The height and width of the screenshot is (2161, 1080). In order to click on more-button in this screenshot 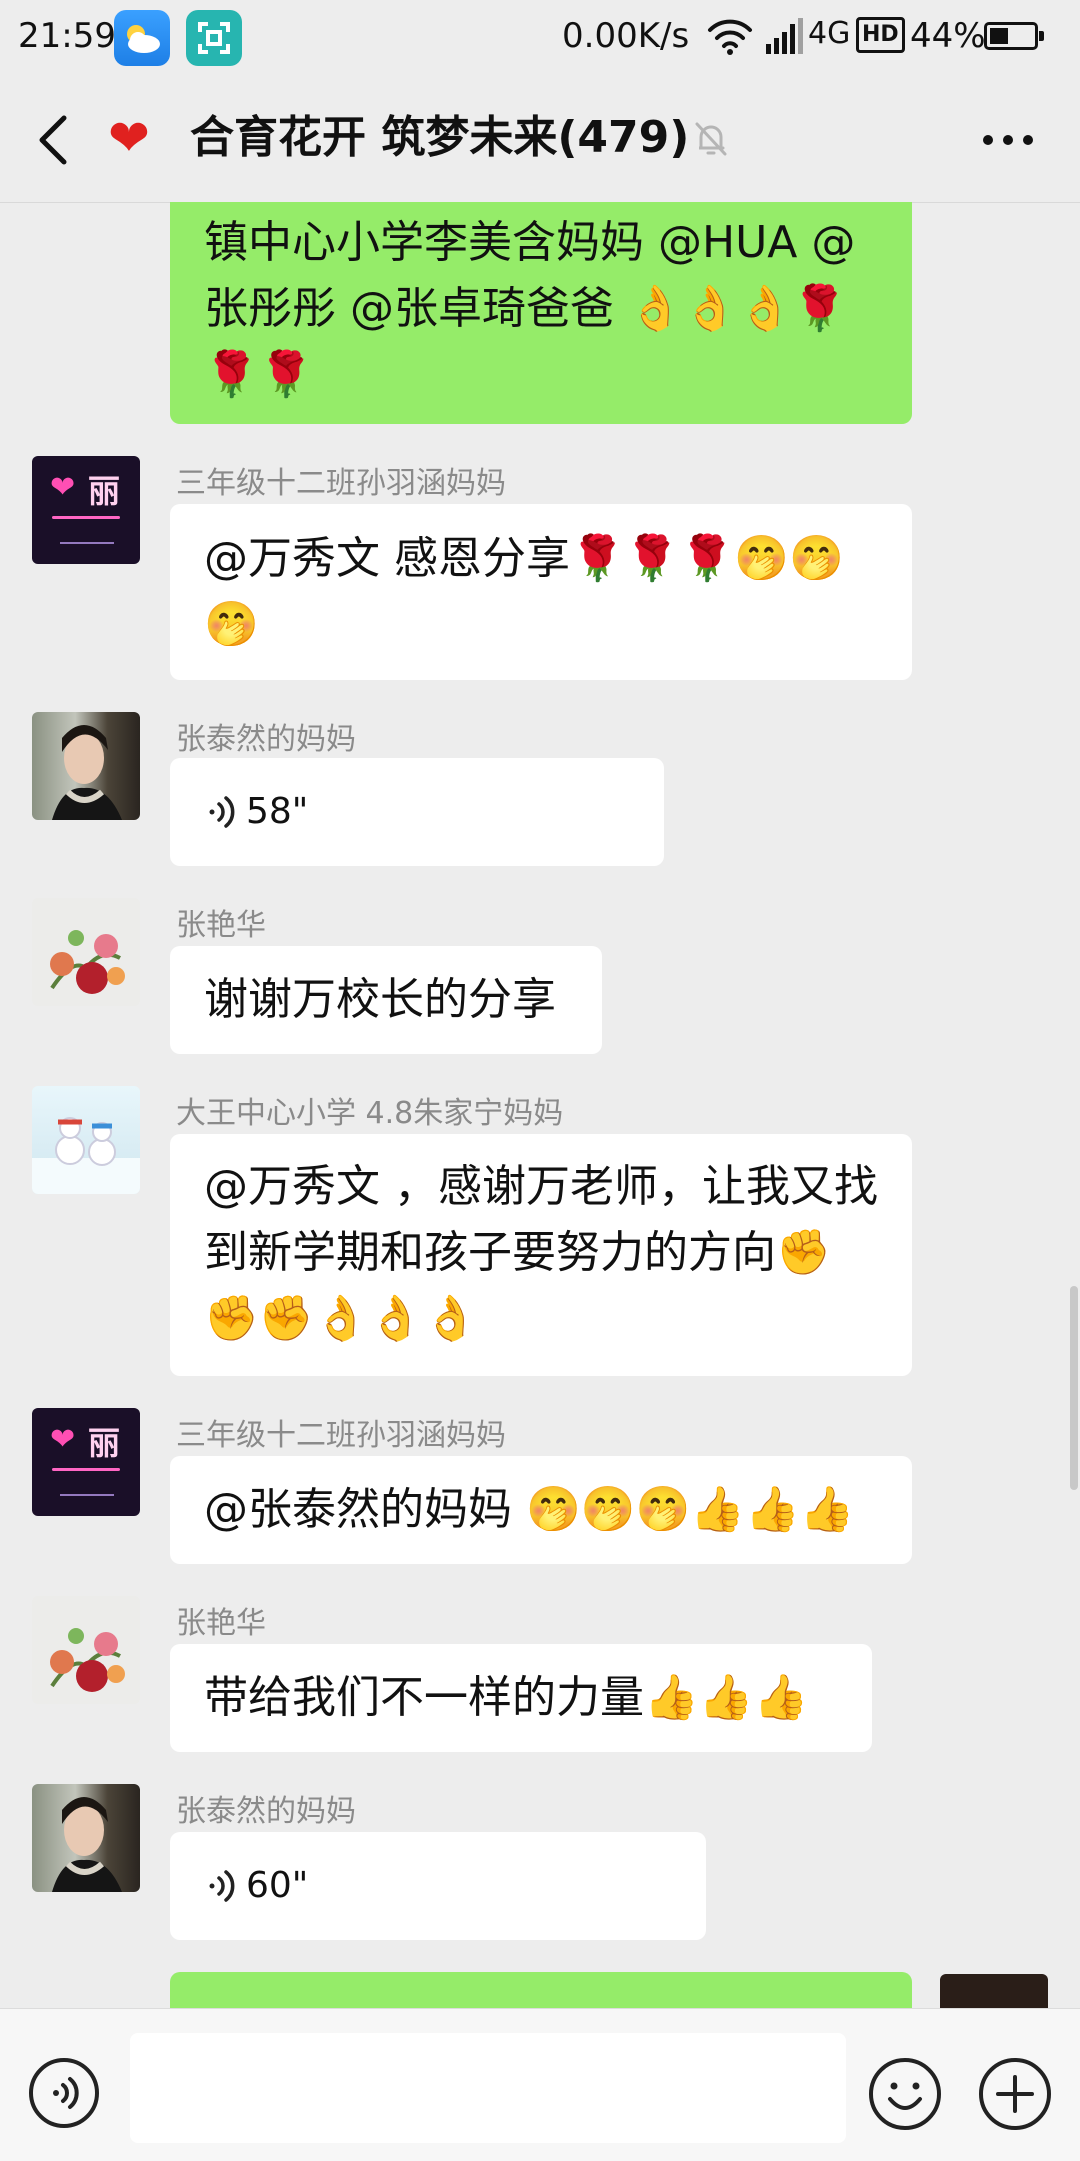, I will do `click(1008, 140)`.